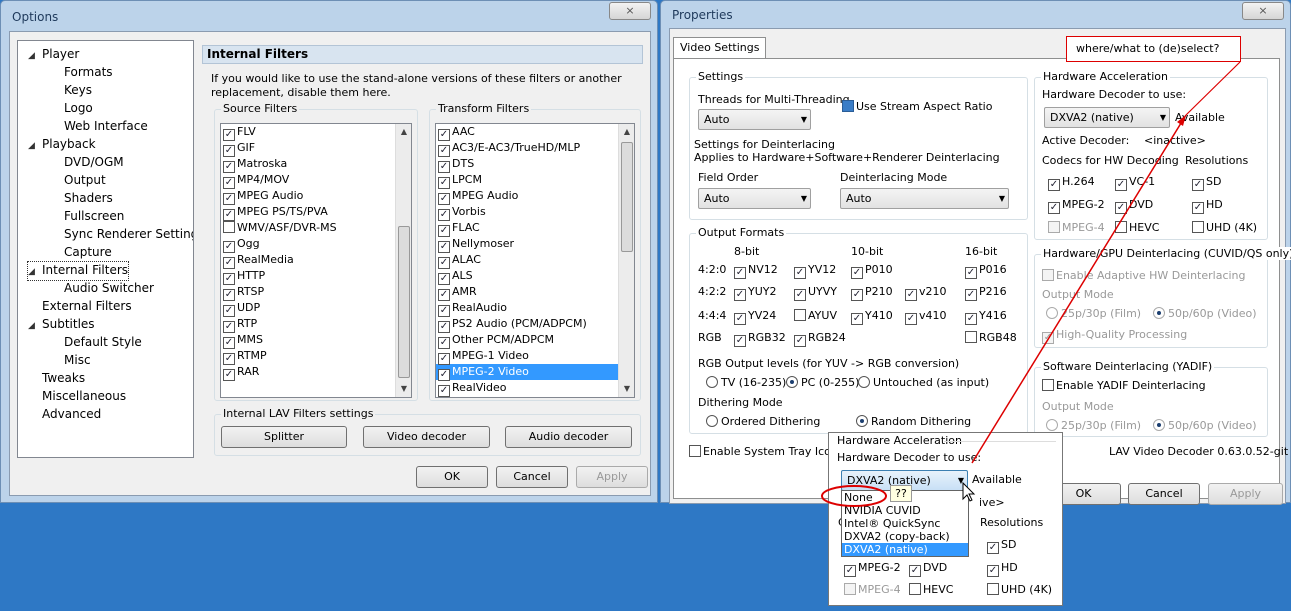  I want to click on options-close-button: ×, so click(630, 11).